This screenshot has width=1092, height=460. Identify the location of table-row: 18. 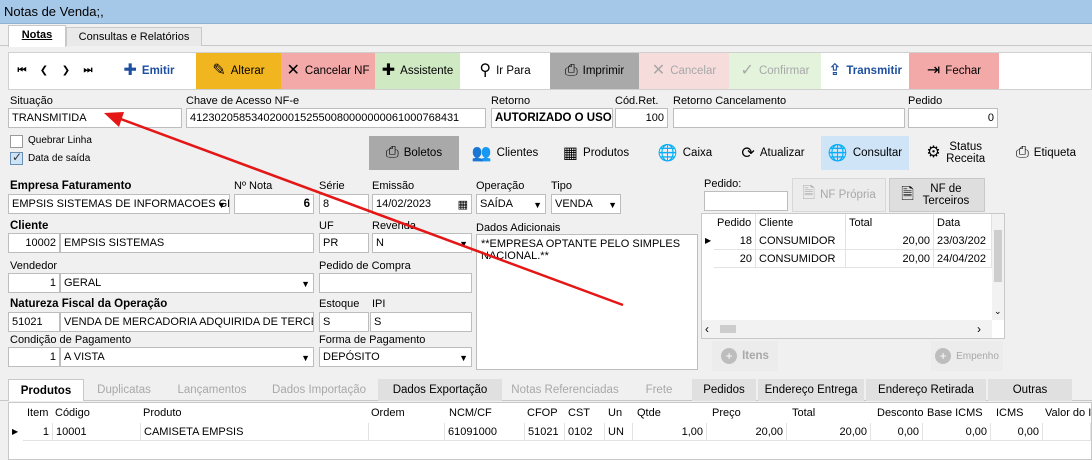
(735, 241).